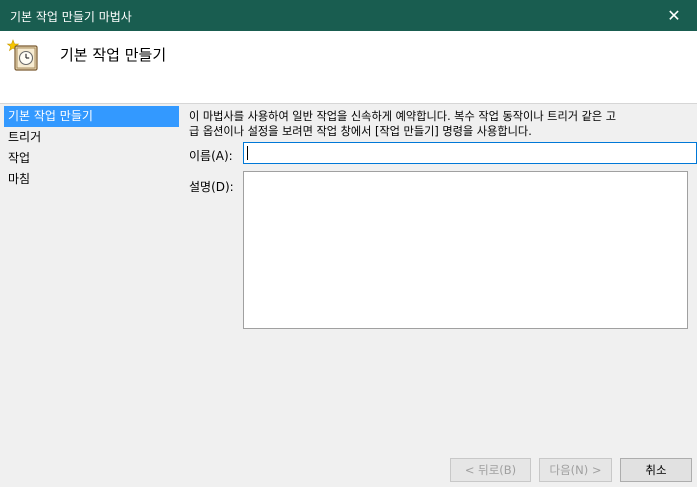 Image resolution: width=697 pixels, height=487 pixels. I want to click on nav-item-create-basic-task: 기본 작업 만들기, so click(91, 116).